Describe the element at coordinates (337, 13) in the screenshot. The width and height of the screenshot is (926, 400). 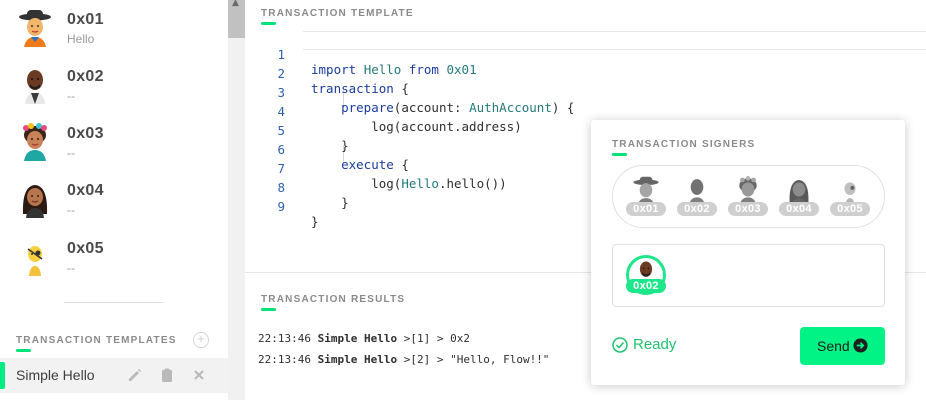
I see `template-heading: TRANSACTION TEMPLATE` at that location.